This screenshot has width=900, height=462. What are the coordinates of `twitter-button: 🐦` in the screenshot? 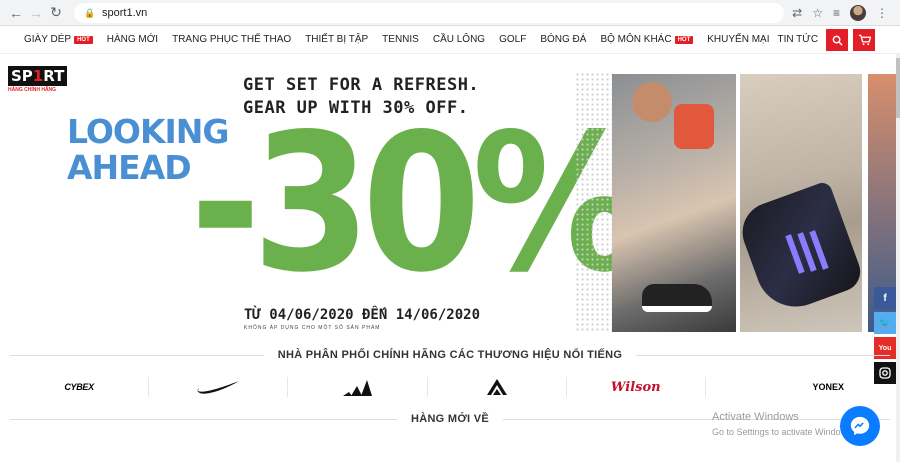 It's located at (885, 323).